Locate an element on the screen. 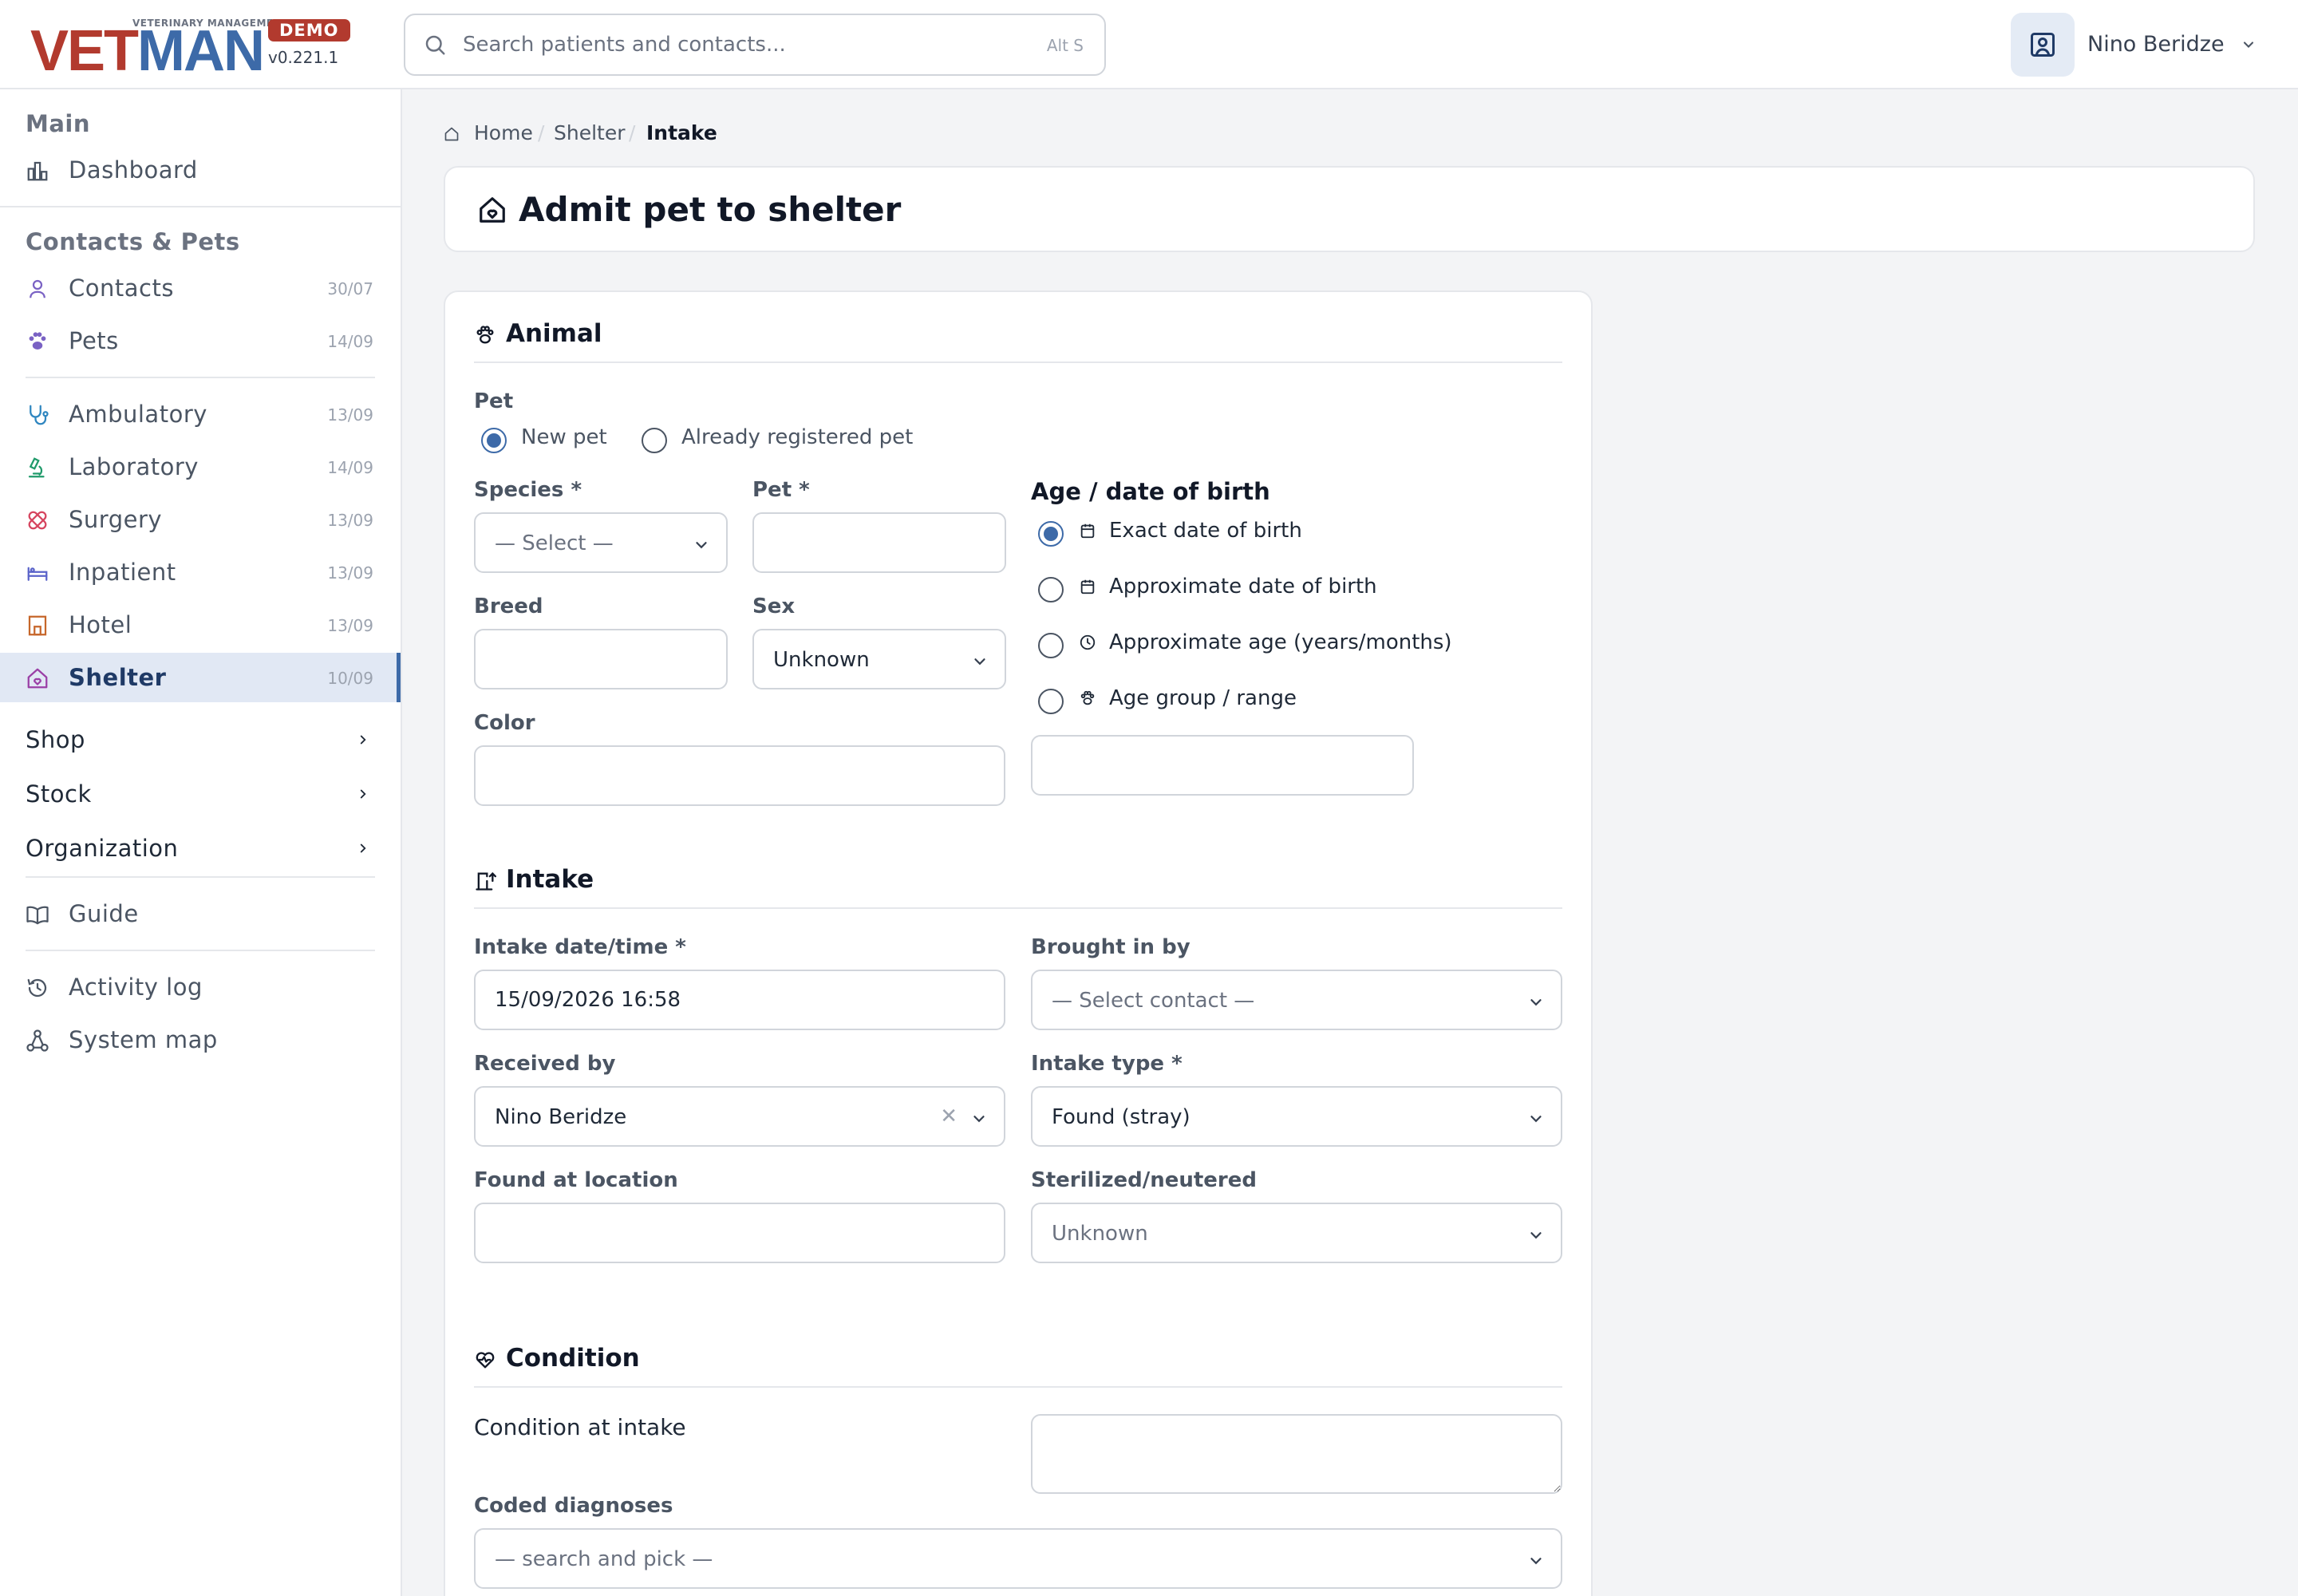  chevron-right-icon is located at coordinates (363, 850).